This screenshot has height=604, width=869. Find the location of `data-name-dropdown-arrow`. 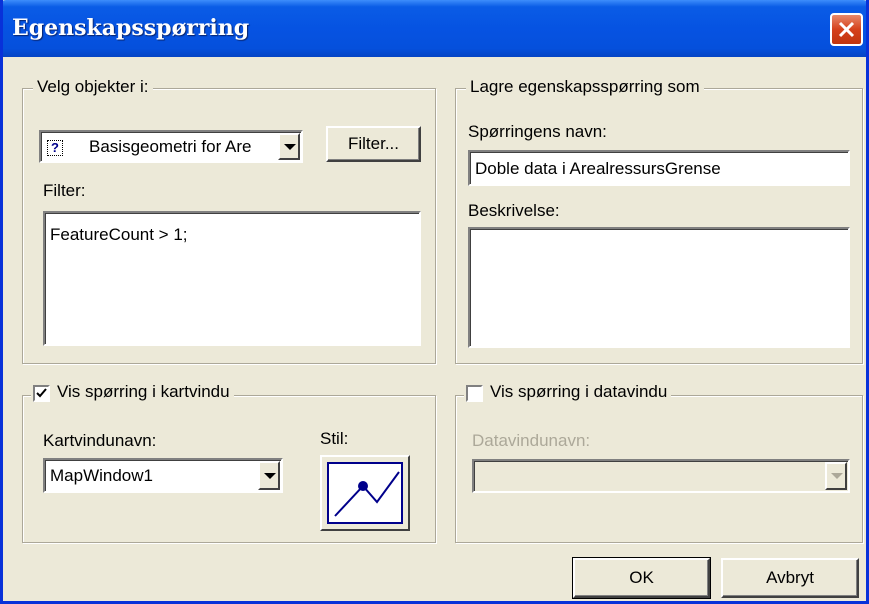

data-name-dropdown-arrow is located at coordinates (836, 476).